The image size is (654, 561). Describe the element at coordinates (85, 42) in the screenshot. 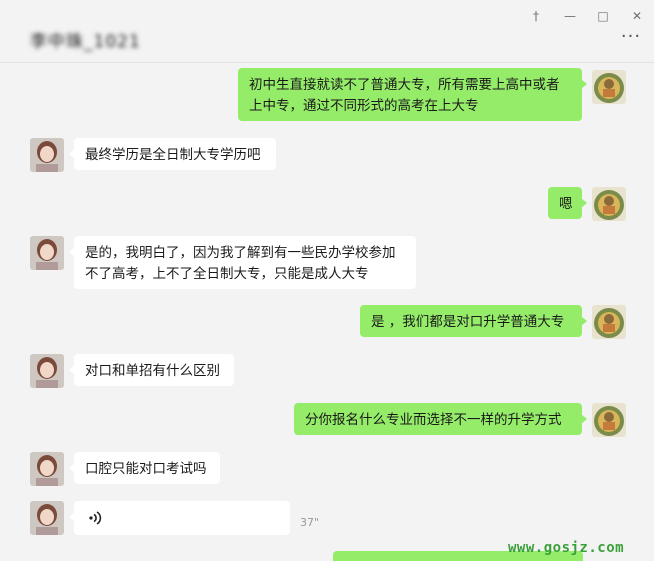

I see `chat-title: 李中珠_1021` at that location.